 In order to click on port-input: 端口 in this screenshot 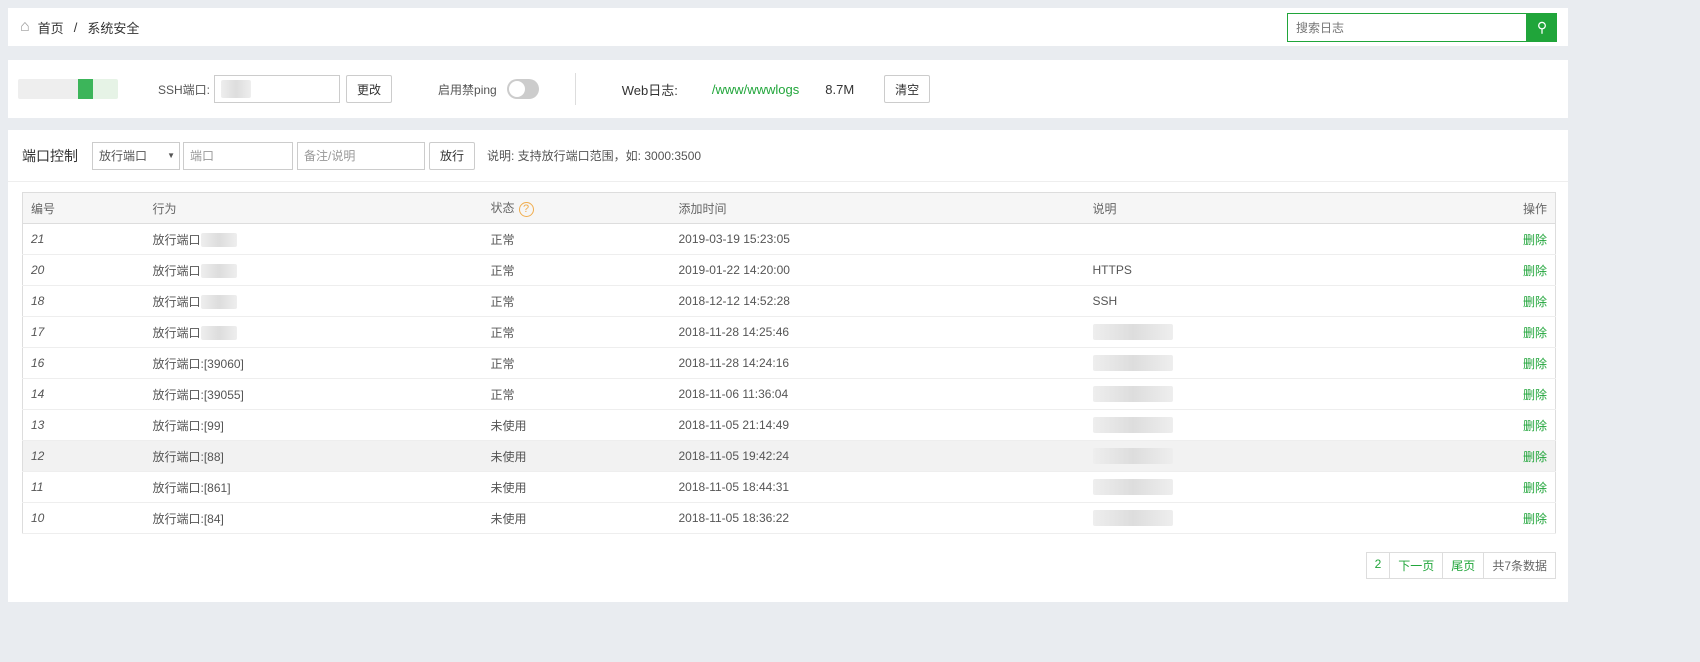, I will do `click(238, 155)`.